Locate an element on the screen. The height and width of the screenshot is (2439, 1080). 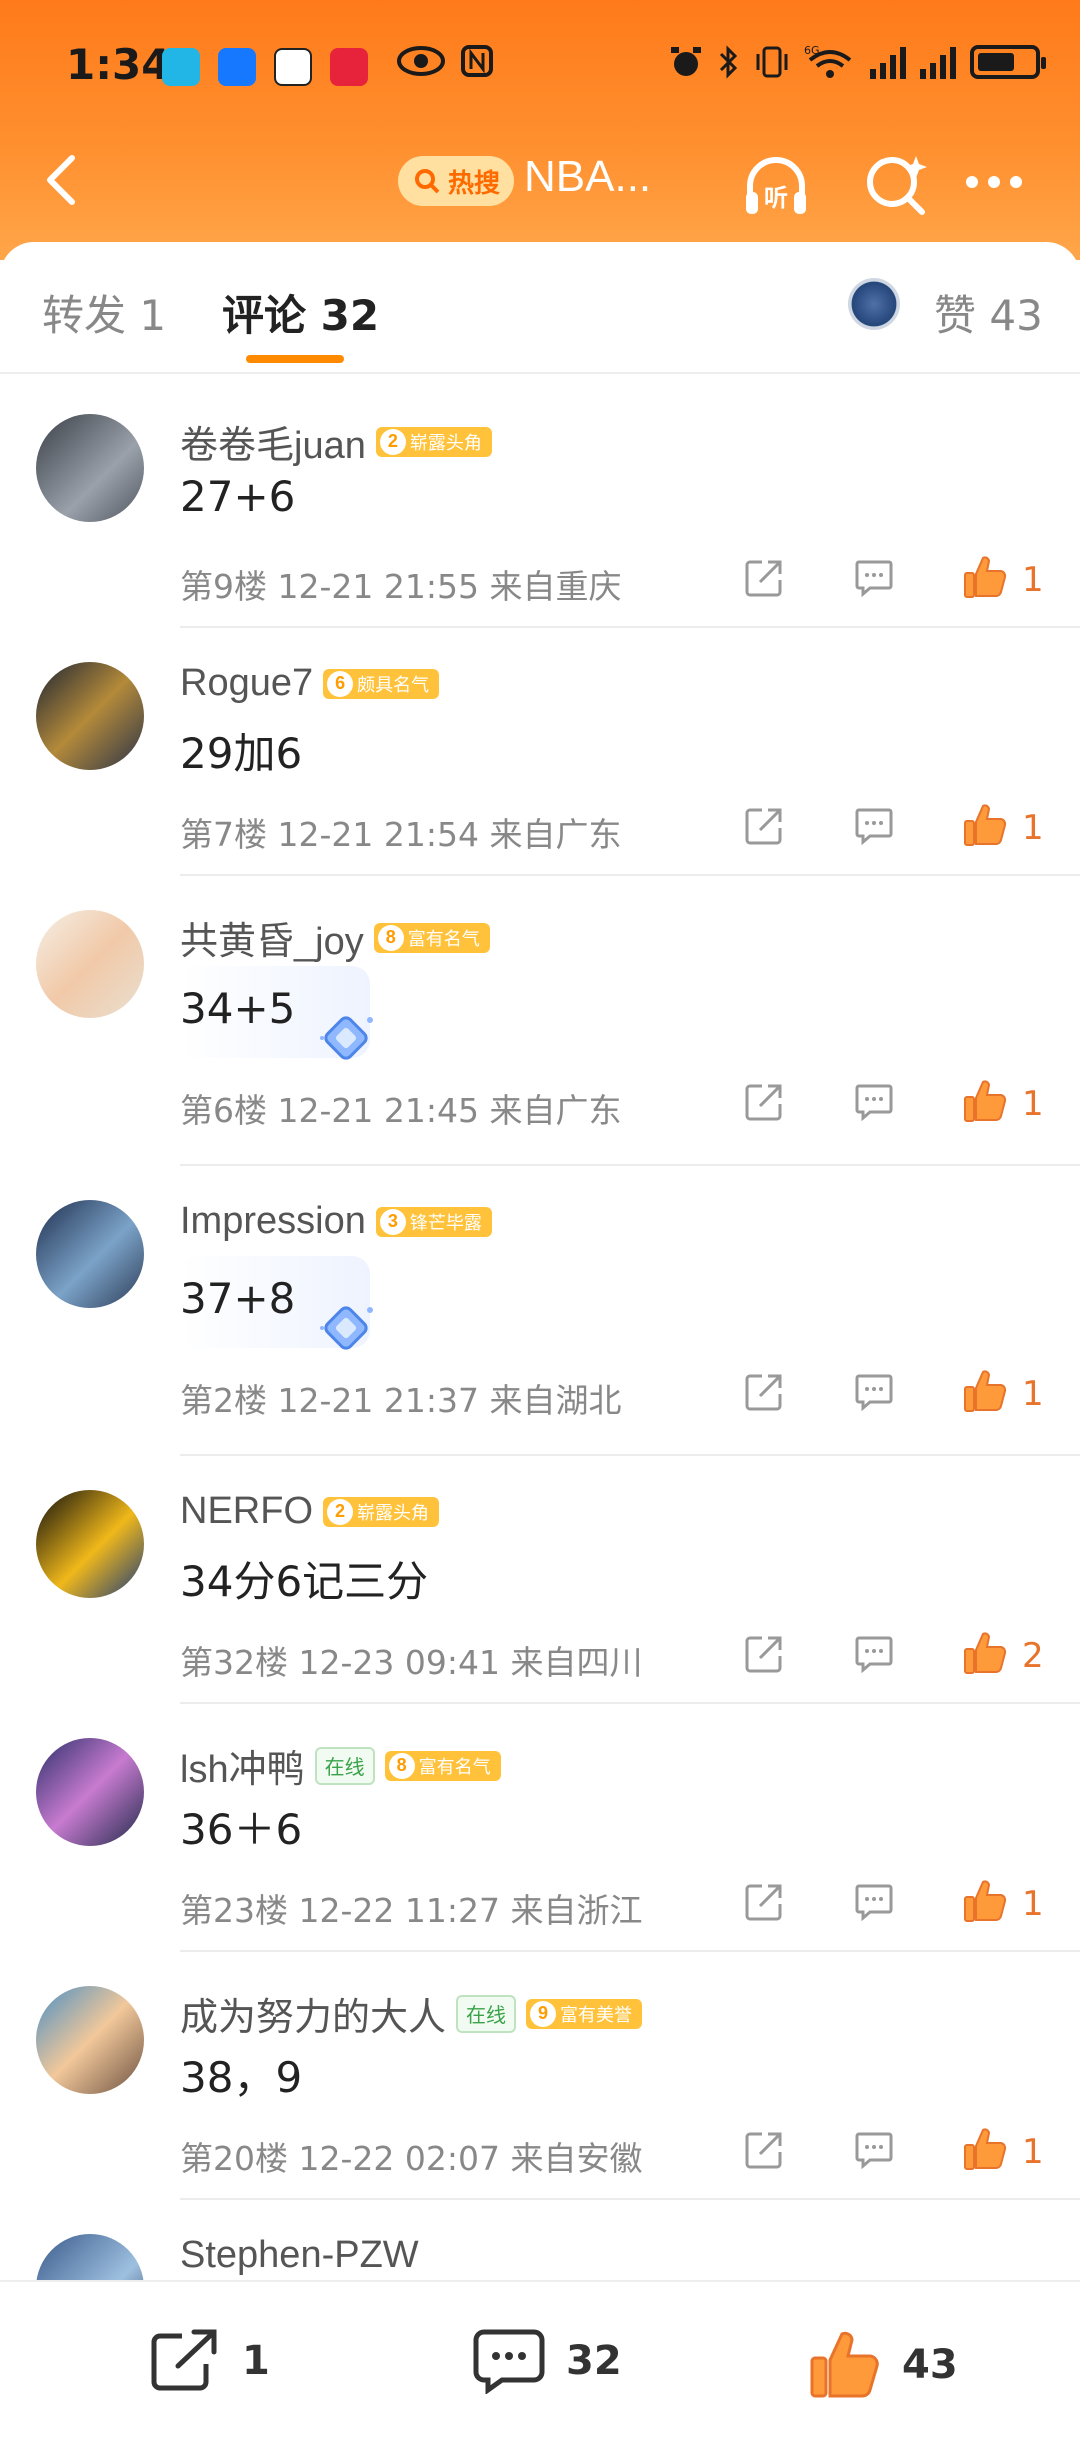
hot-search-label: 热搜 is located at coordinates (474, 183).